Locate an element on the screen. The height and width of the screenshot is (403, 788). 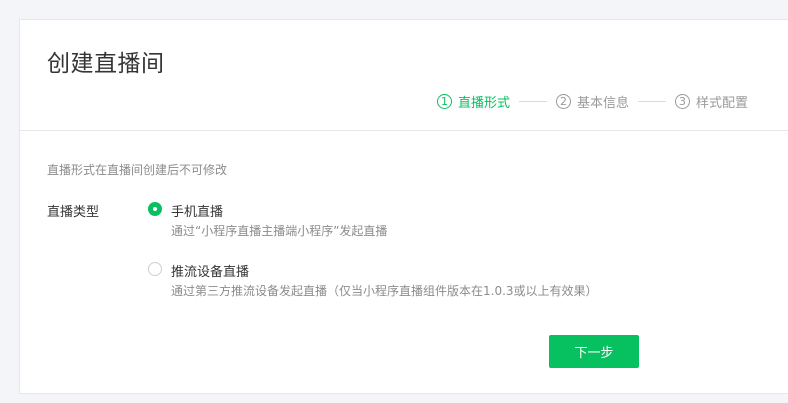
option-mobile-live-desc: 通过“小程序直播主播端小程序”发起直播 is located at coordinates (279, 231).